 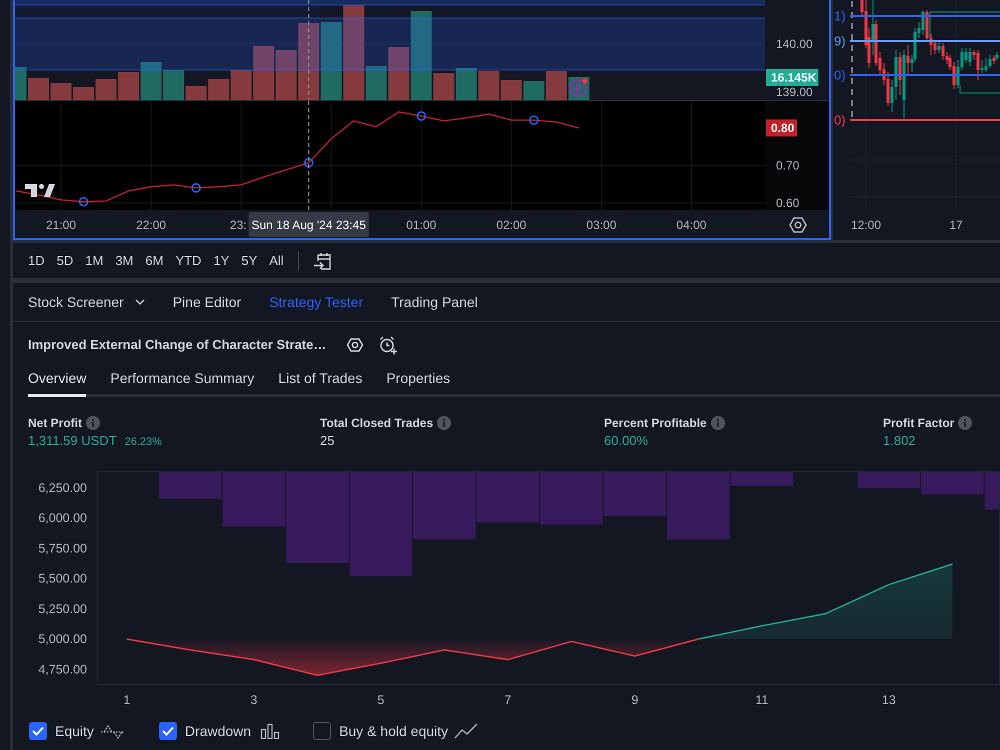 I want to click on tab: Performance Summary, so click(x=182, y=382).